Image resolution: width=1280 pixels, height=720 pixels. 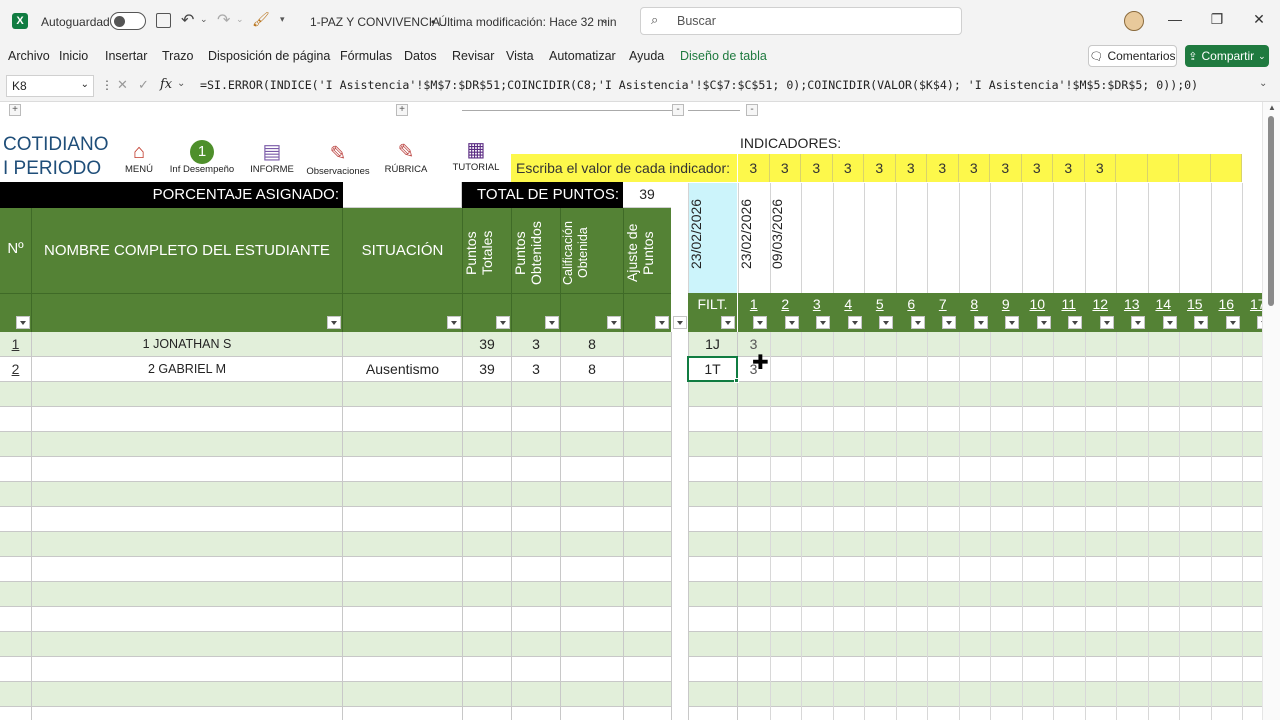 What do you see at coordinates (1263, 83) in the screenshot?
I see `expand-formula-icon: ⌄` at bounding box center [1263, 83].